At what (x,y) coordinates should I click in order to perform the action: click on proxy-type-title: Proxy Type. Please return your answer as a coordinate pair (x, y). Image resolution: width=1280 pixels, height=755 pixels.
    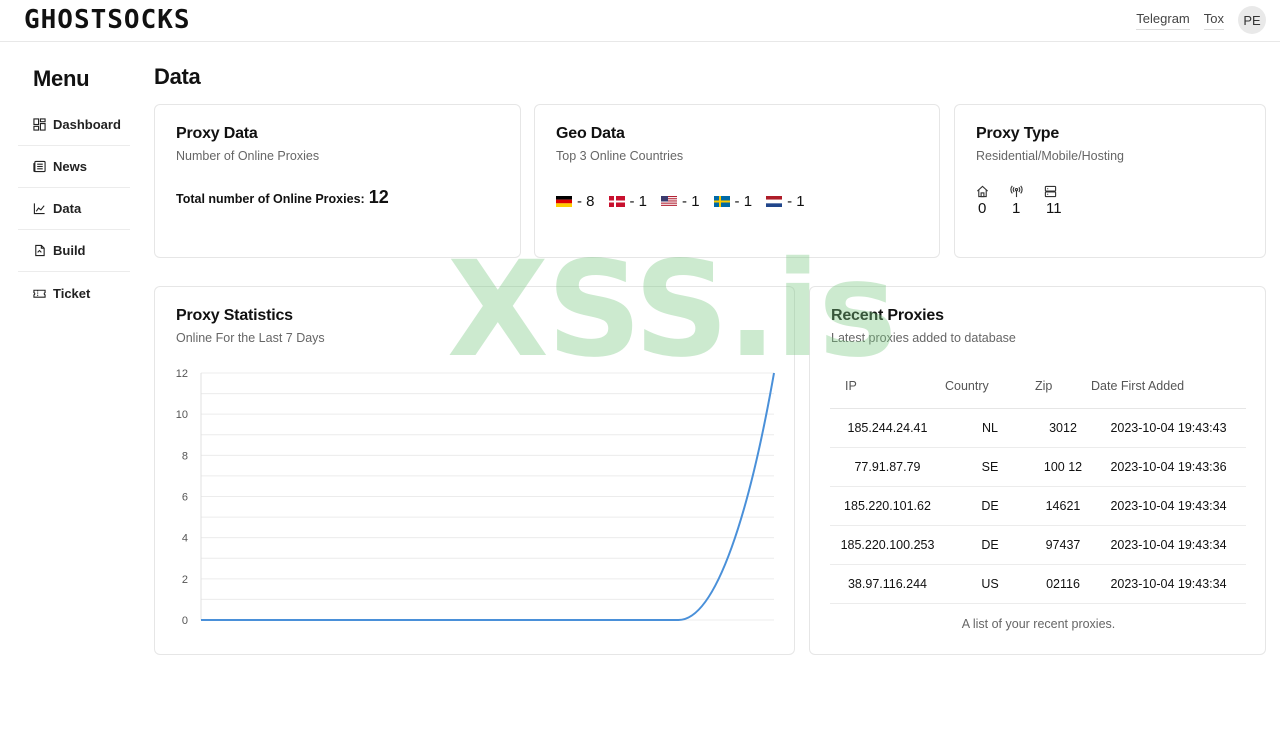
    Looking at the image, I should click on (1018, 133).